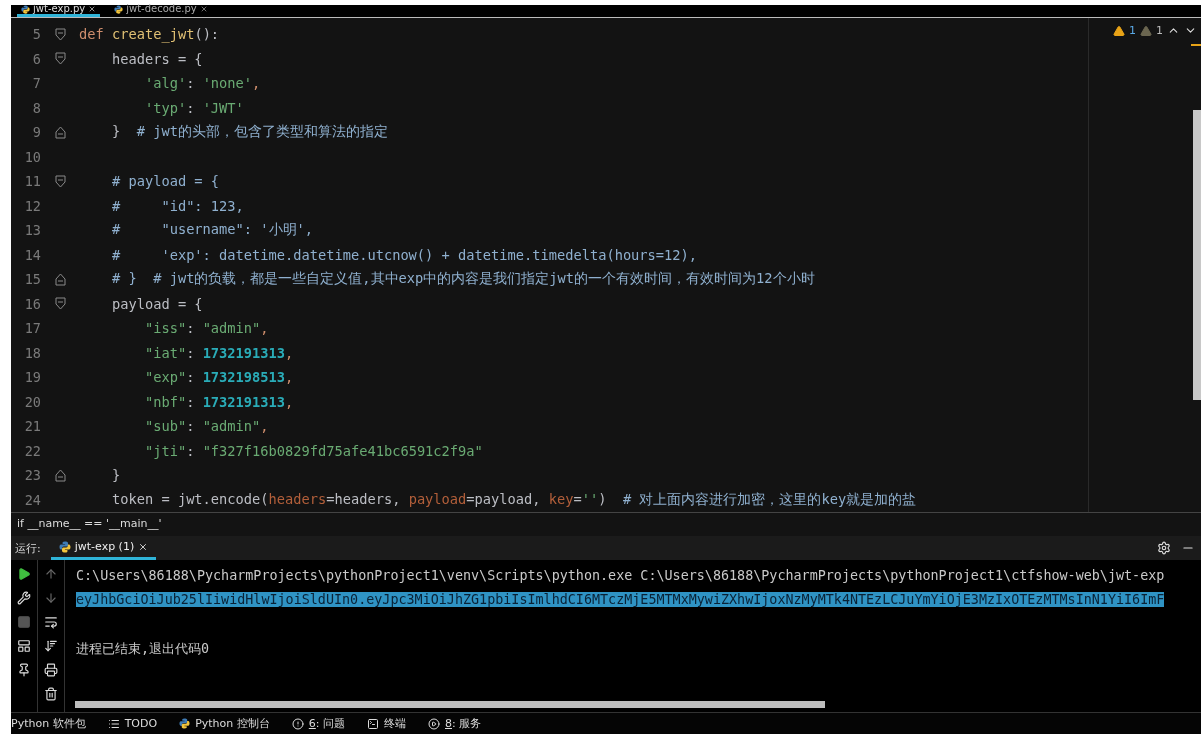 Image resolution: width=1201 pixels, height=739 pixels. Describe the element at coordinates (218, 377) in the screenshot. I see `code-line: "exp": 1732198513,` at that location.